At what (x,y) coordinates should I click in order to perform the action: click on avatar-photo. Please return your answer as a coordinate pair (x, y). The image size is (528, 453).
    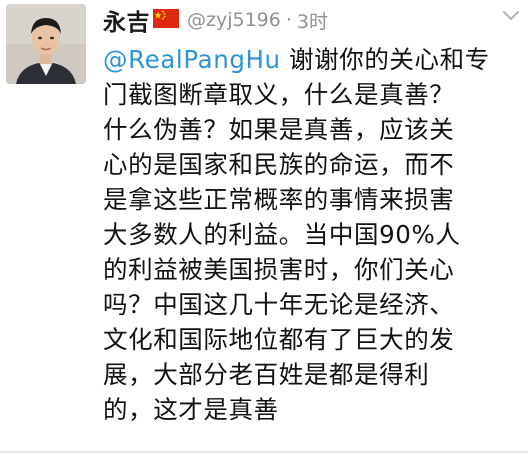
    Looking at the image, I should click on (46, 44).